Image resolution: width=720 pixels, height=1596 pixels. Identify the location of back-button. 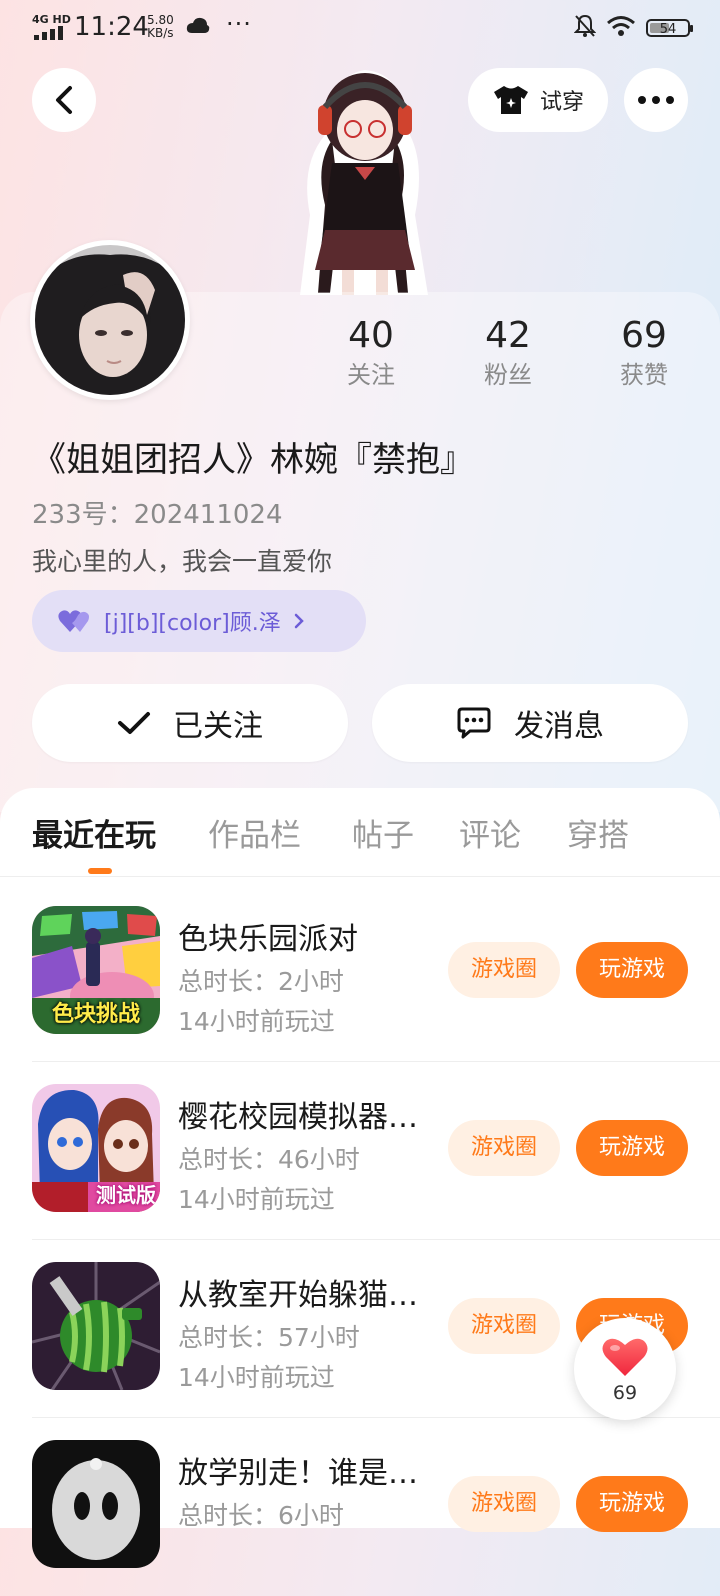
(64, 100).